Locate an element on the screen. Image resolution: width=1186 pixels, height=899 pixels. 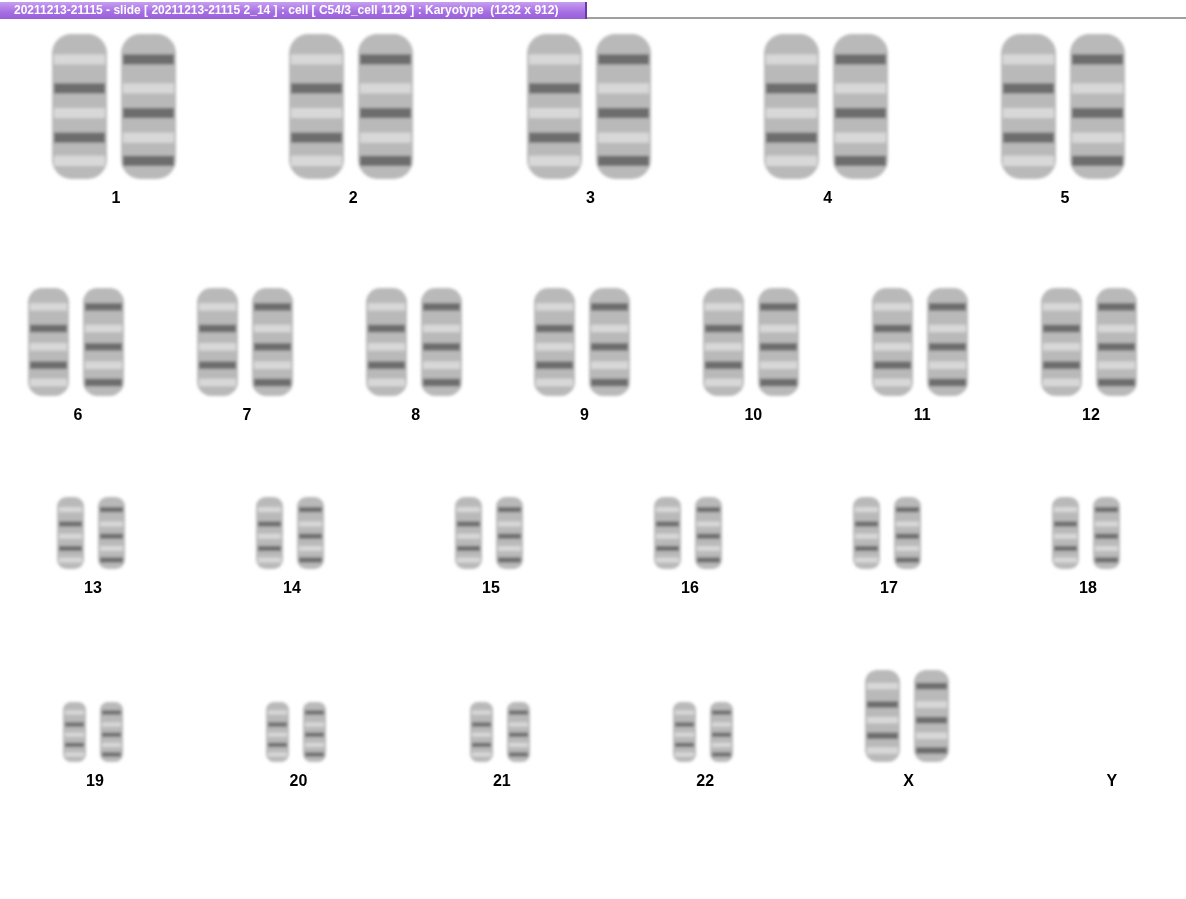
window-title: 20211213-21115 - slide [ 20211213-21115 2_14 ] : cell [ C54/3_cell 1129 ] : Karyotype (1232 x 912) is located at coordinates (293, 10).